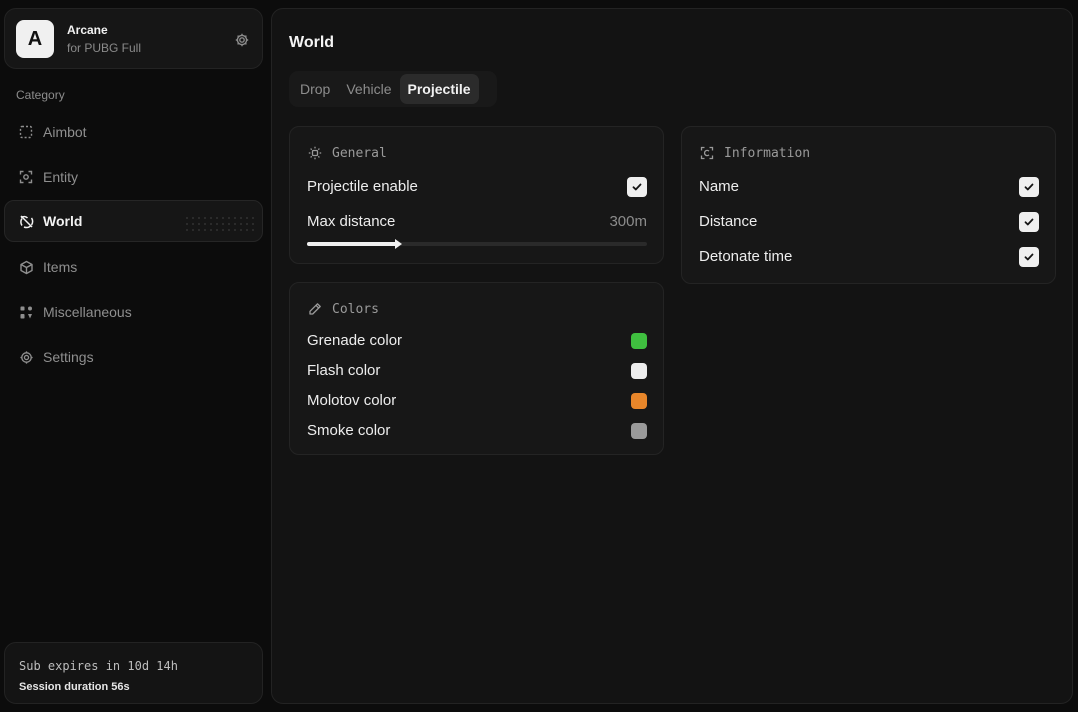 The height and width of the screenshot is (712, 1078). What do you see at coordinates (133, 38) in the screenshot?
I see `brand-card: A Arcane for PUBG Full` at bounding box center [133, 38].